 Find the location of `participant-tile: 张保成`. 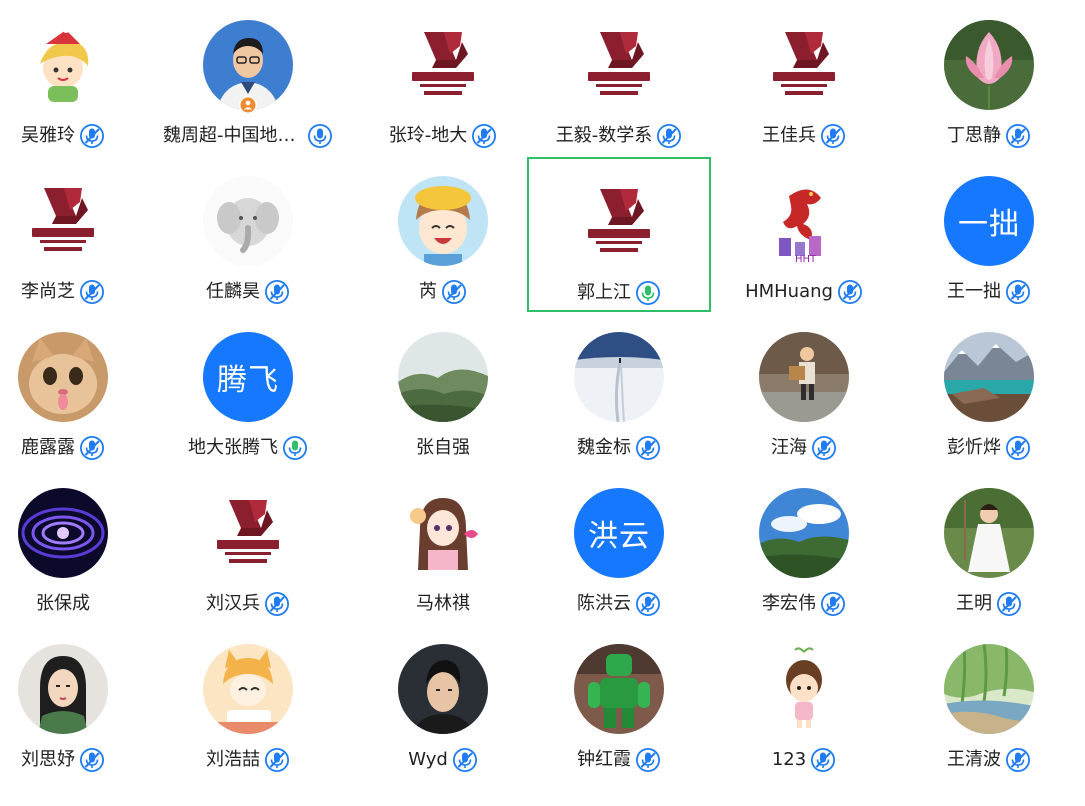

participant-tile: 张保成 is located at coordinates (74, 543).